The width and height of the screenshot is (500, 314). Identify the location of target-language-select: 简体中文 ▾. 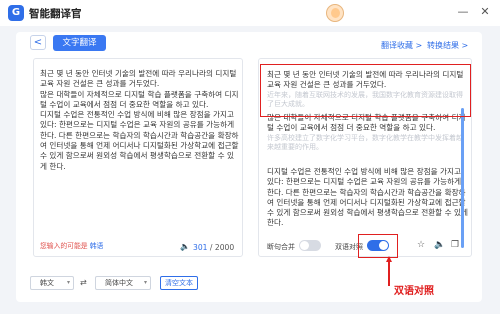
(123, 283).